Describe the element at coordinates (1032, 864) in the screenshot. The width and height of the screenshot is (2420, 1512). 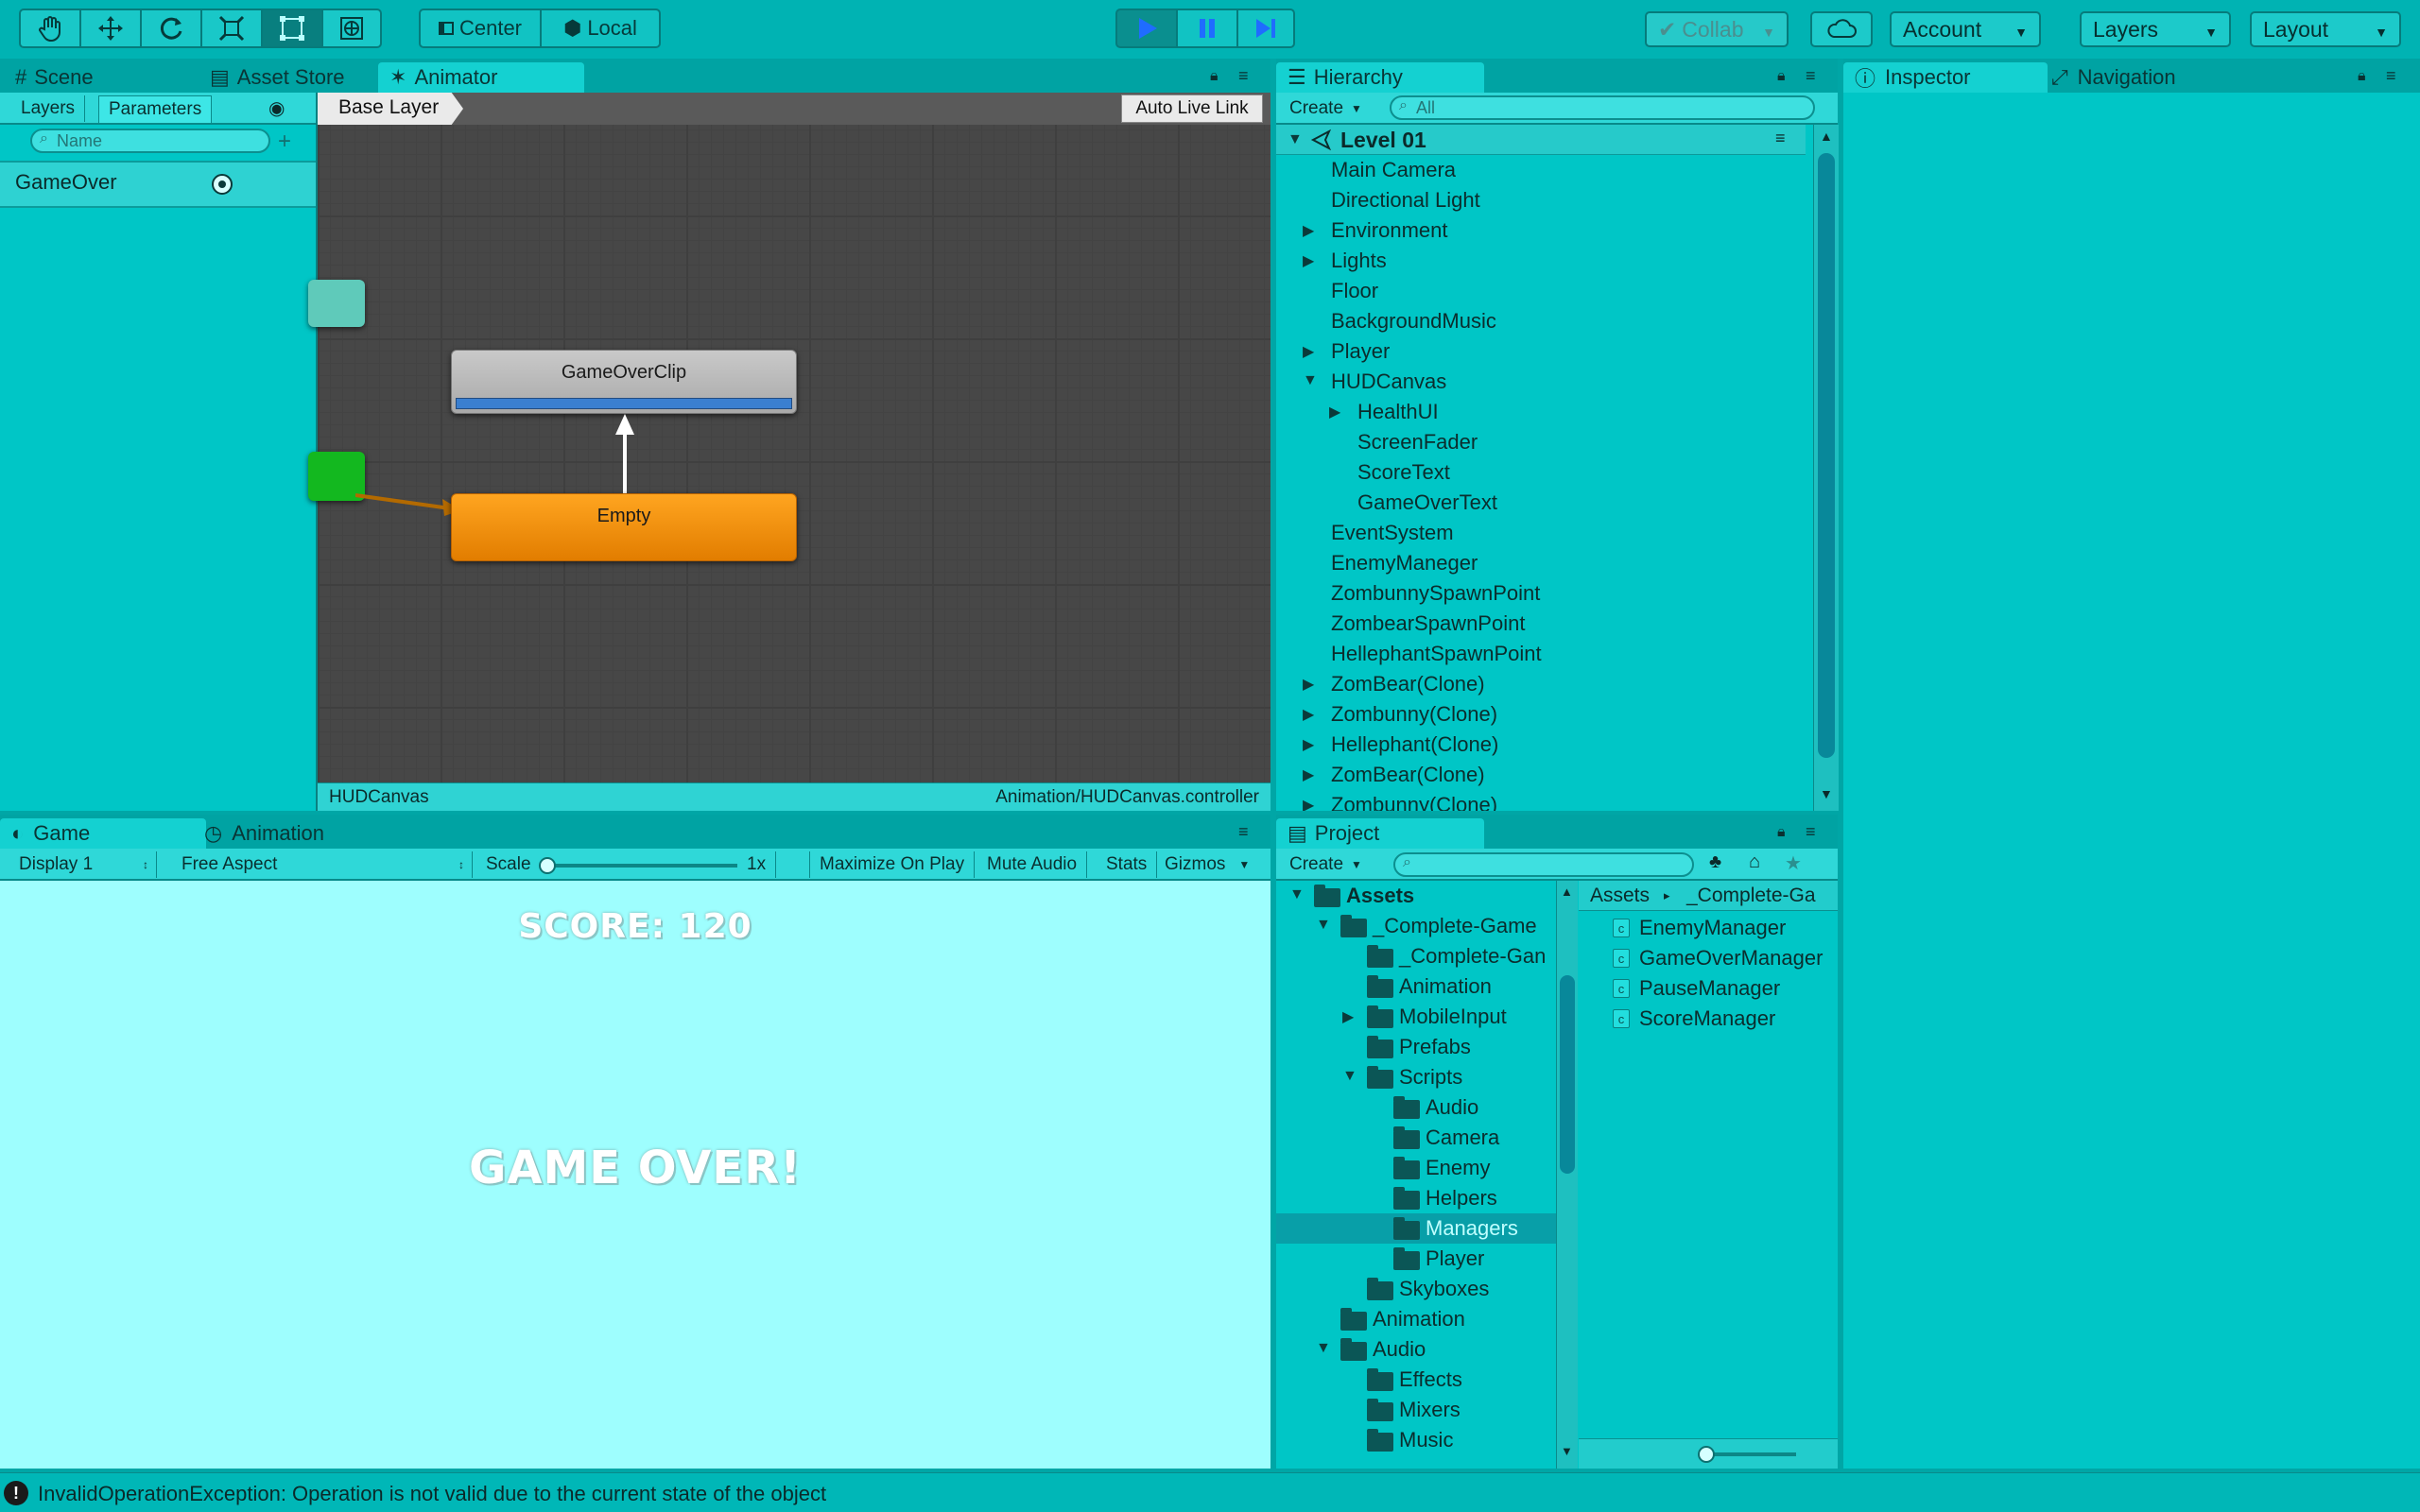
I see `mute-audio-button: Mute Audio` at that location.